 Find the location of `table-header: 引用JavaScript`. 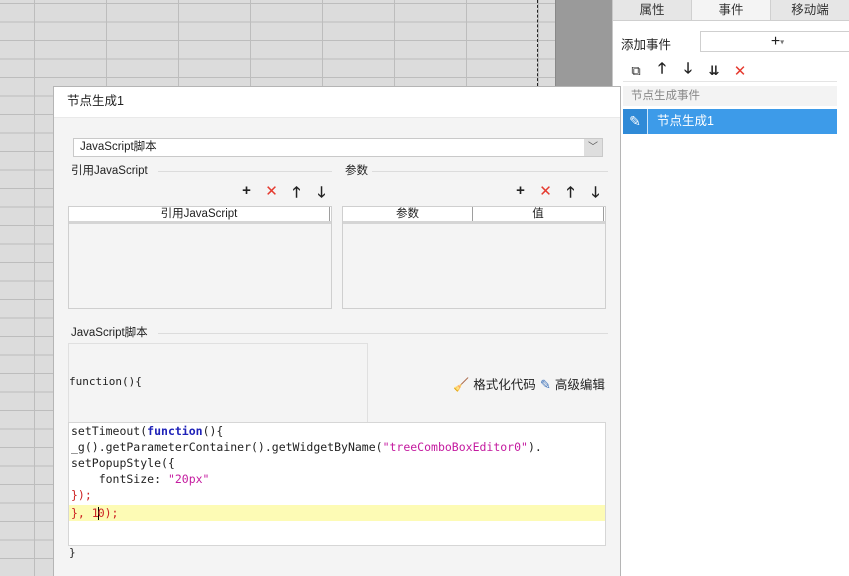

table-header: 引用JavaScript is located at coordinates (200, 215).